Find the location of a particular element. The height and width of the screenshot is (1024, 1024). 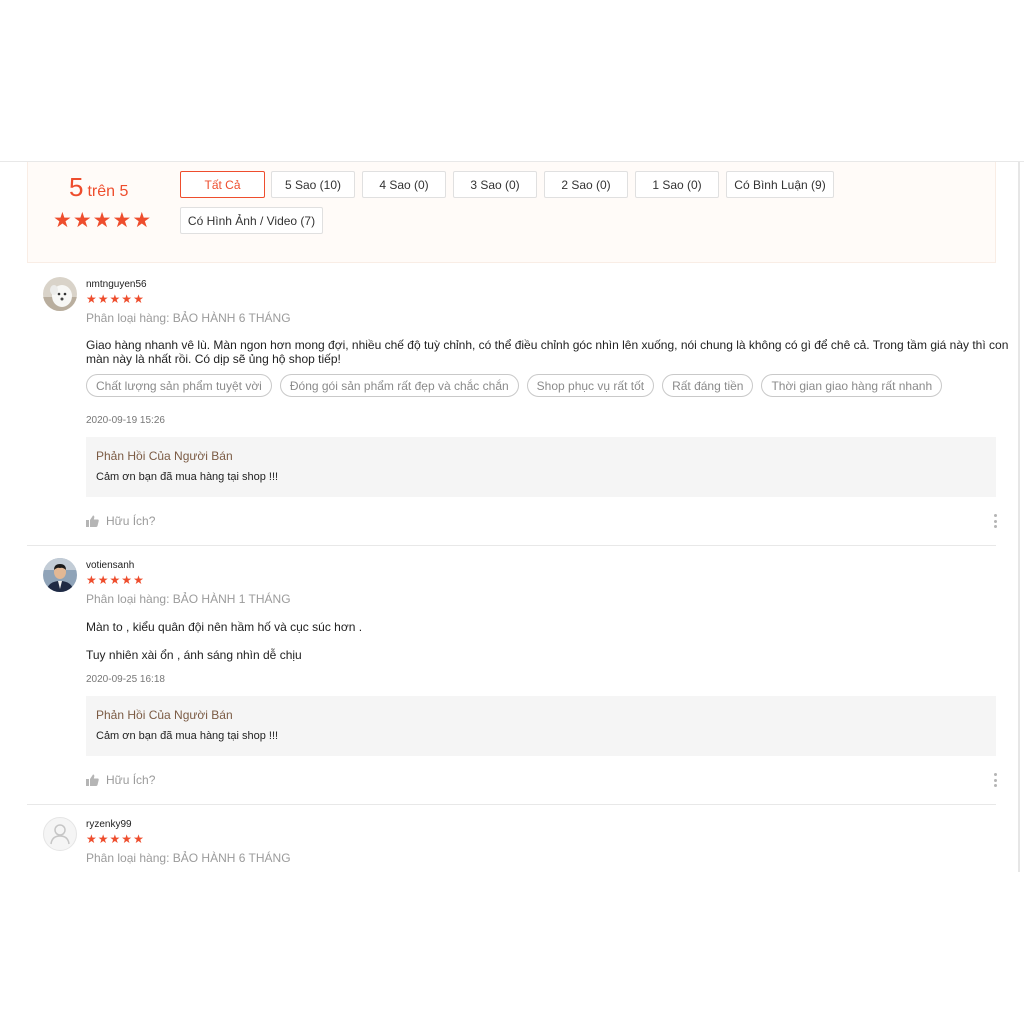

review-tag: Thời gian giao hàng rất nhanh is located at coordinates (852, 385).